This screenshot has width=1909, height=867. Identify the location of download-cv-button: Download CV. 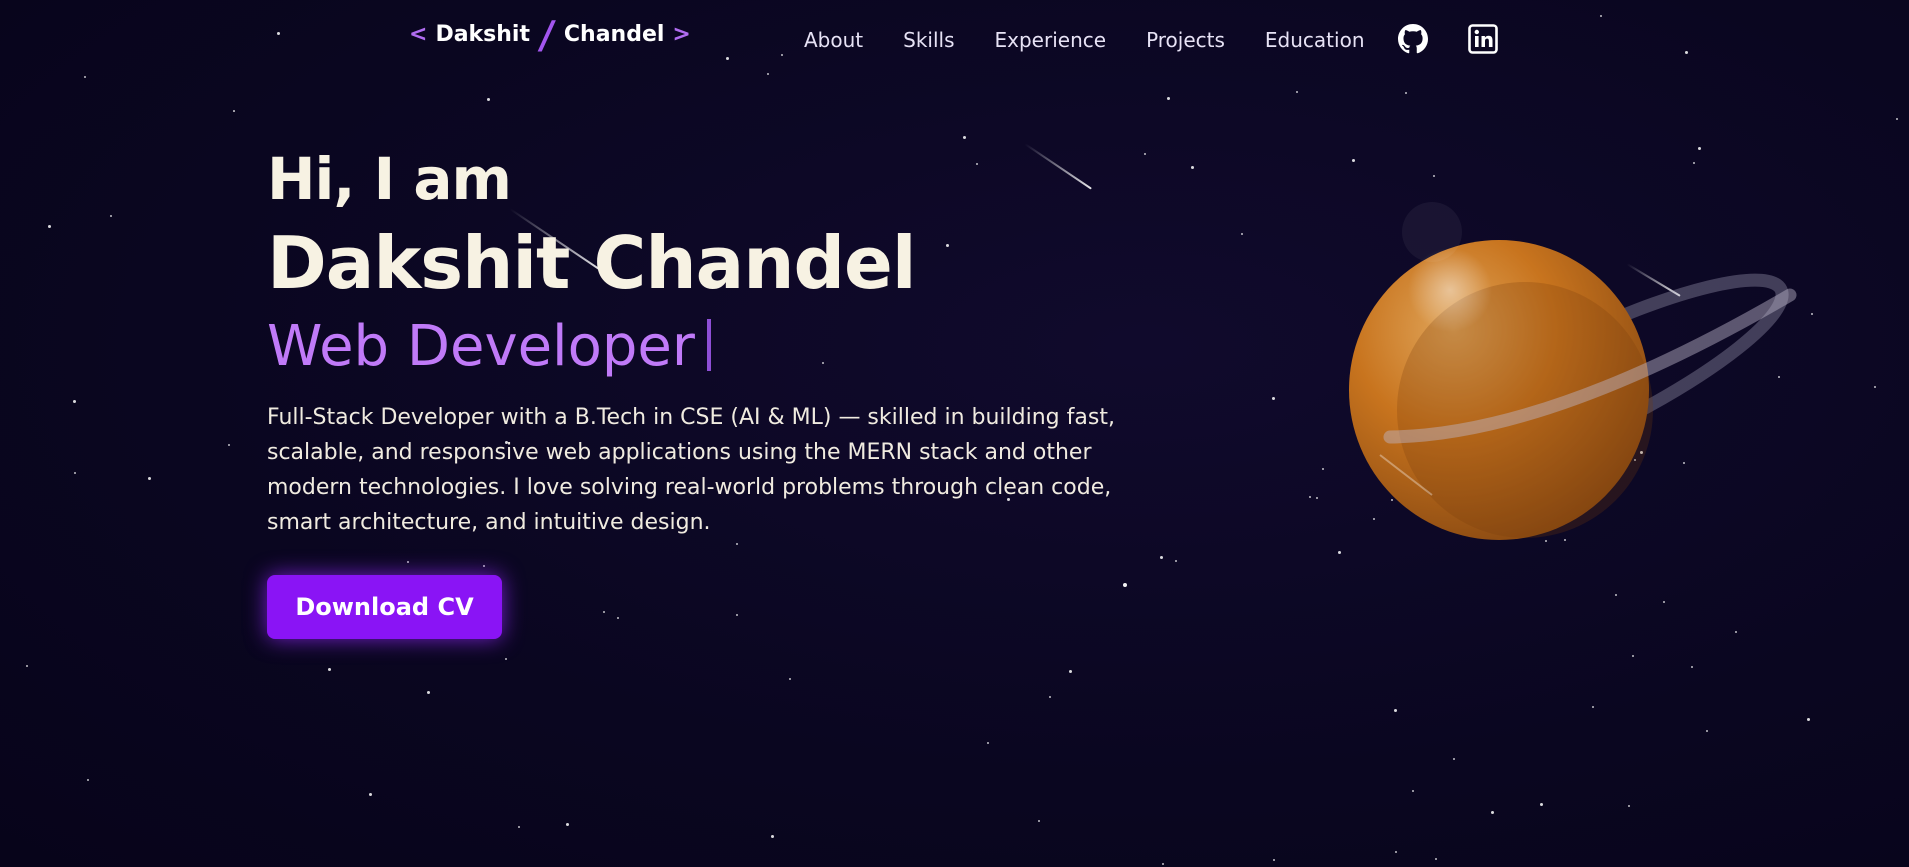
(384, 607).